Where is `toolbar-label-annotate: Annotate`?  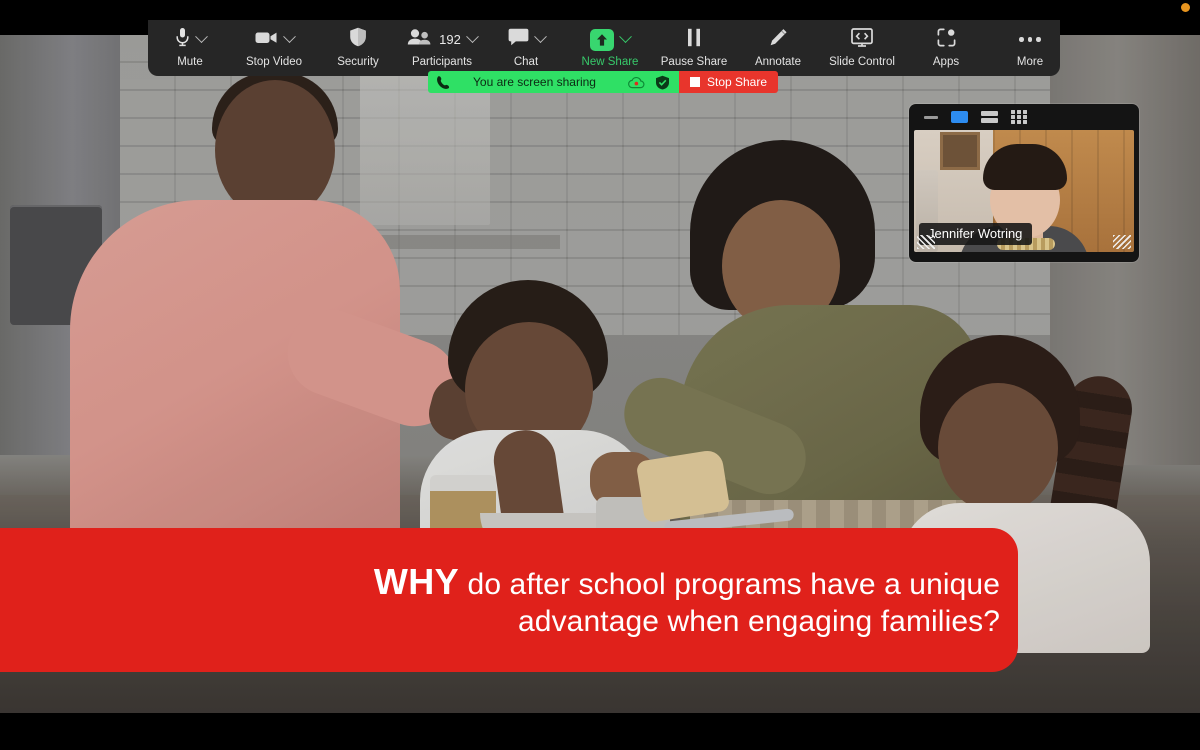 toolbar-label-annotate: Annotate is located at coordinates (778, 61).